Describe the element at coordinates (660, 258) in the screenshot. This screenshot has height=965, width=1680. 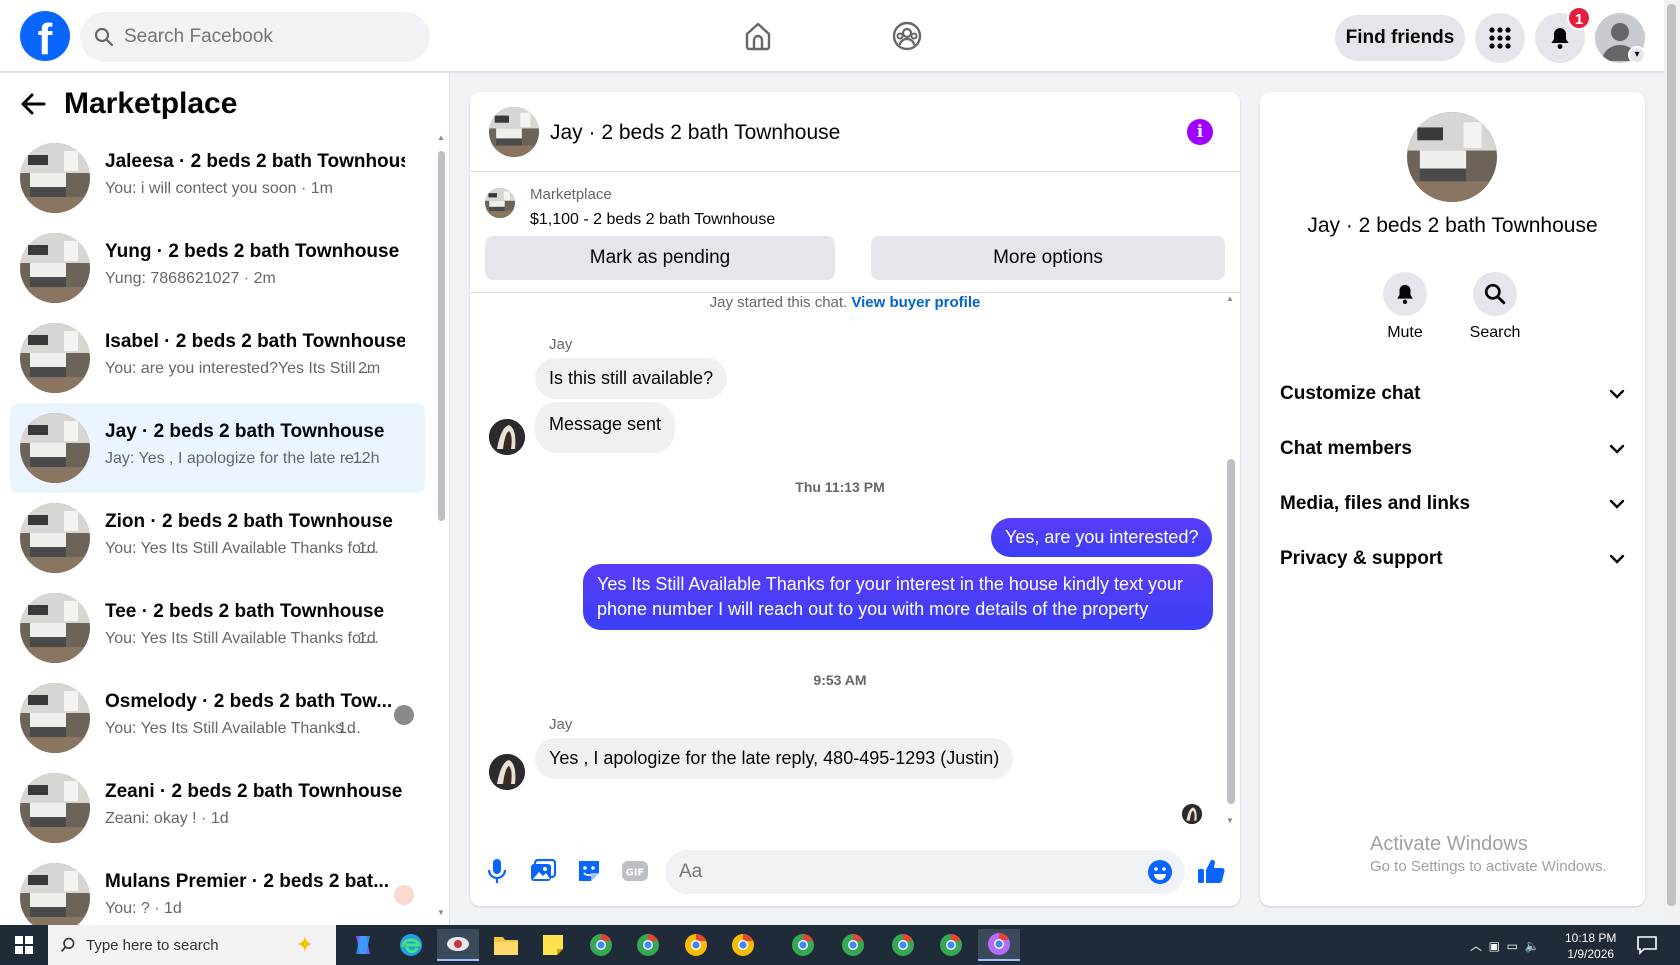
I see `mark-pending-button: Mark as pending` at that location.